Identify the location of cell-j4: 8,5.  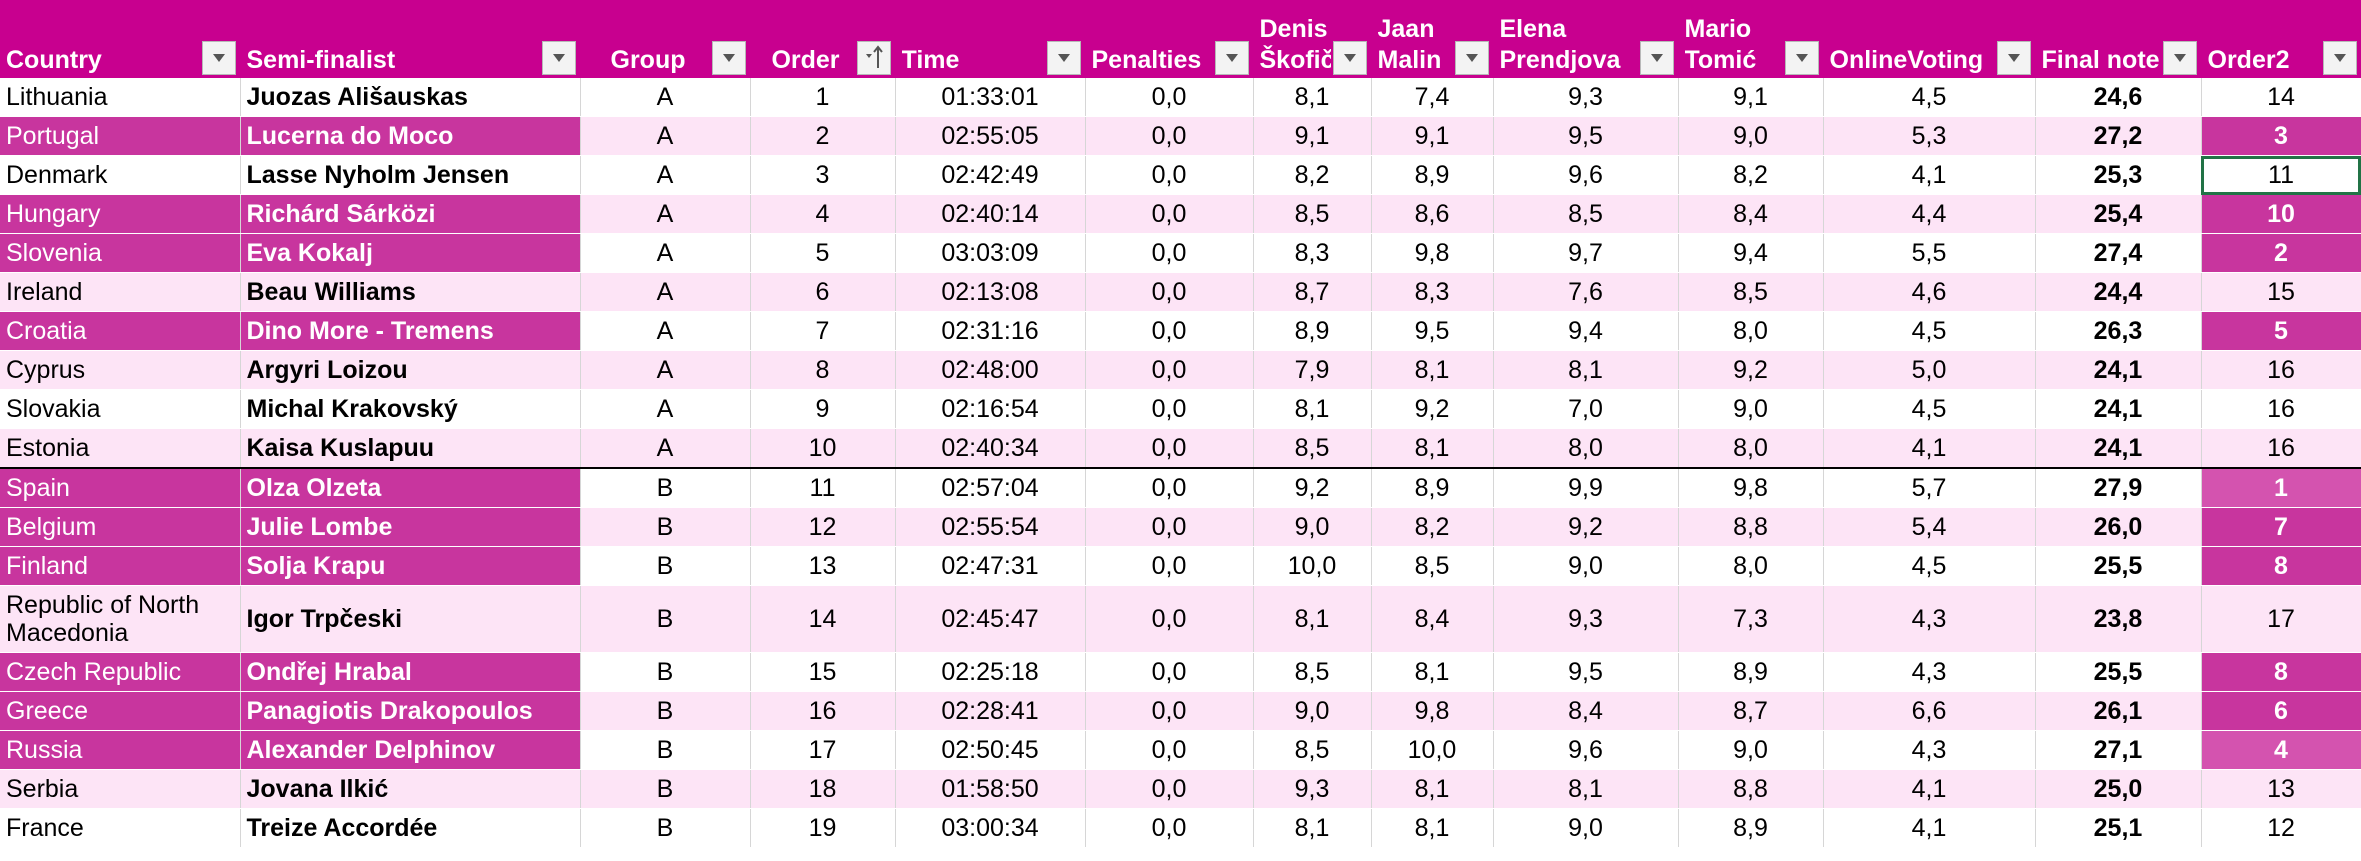
(1751, 292).